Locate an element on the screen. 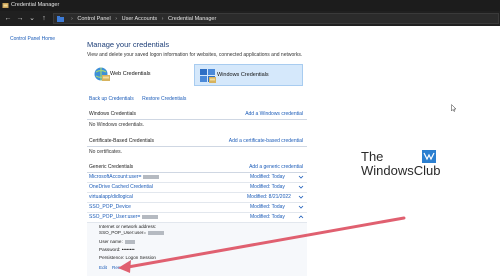 The height and width of the screenshot is (276, 500). credential-name: virtualapp/didlogical is located at coordinates (111, 197).